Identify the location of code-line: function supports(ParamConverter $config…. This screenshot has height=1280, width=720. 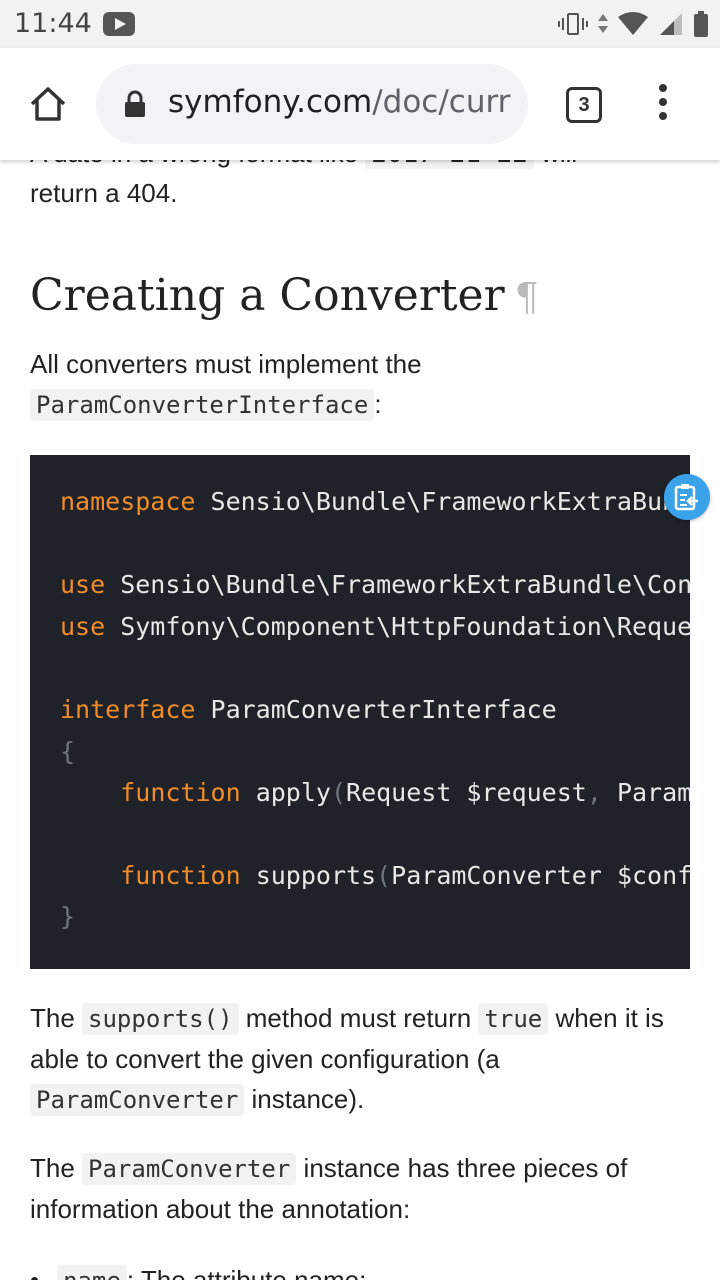
(405, 875).